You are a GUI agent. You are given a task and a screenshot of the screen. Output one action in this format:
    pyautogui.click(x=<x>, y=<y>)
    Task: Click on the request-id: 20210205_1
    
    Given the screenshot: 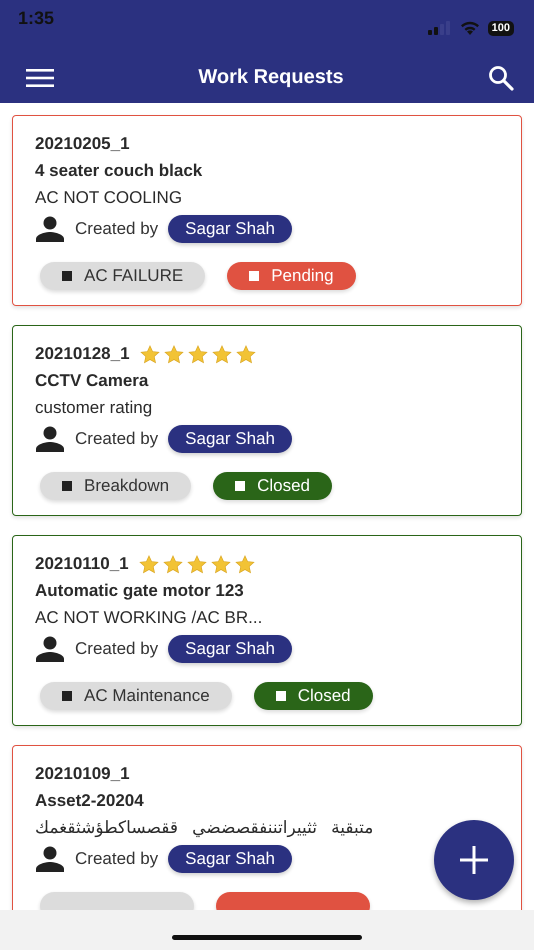 What is the action you would take?
    pyautogui.click(x=82, y=144)
    